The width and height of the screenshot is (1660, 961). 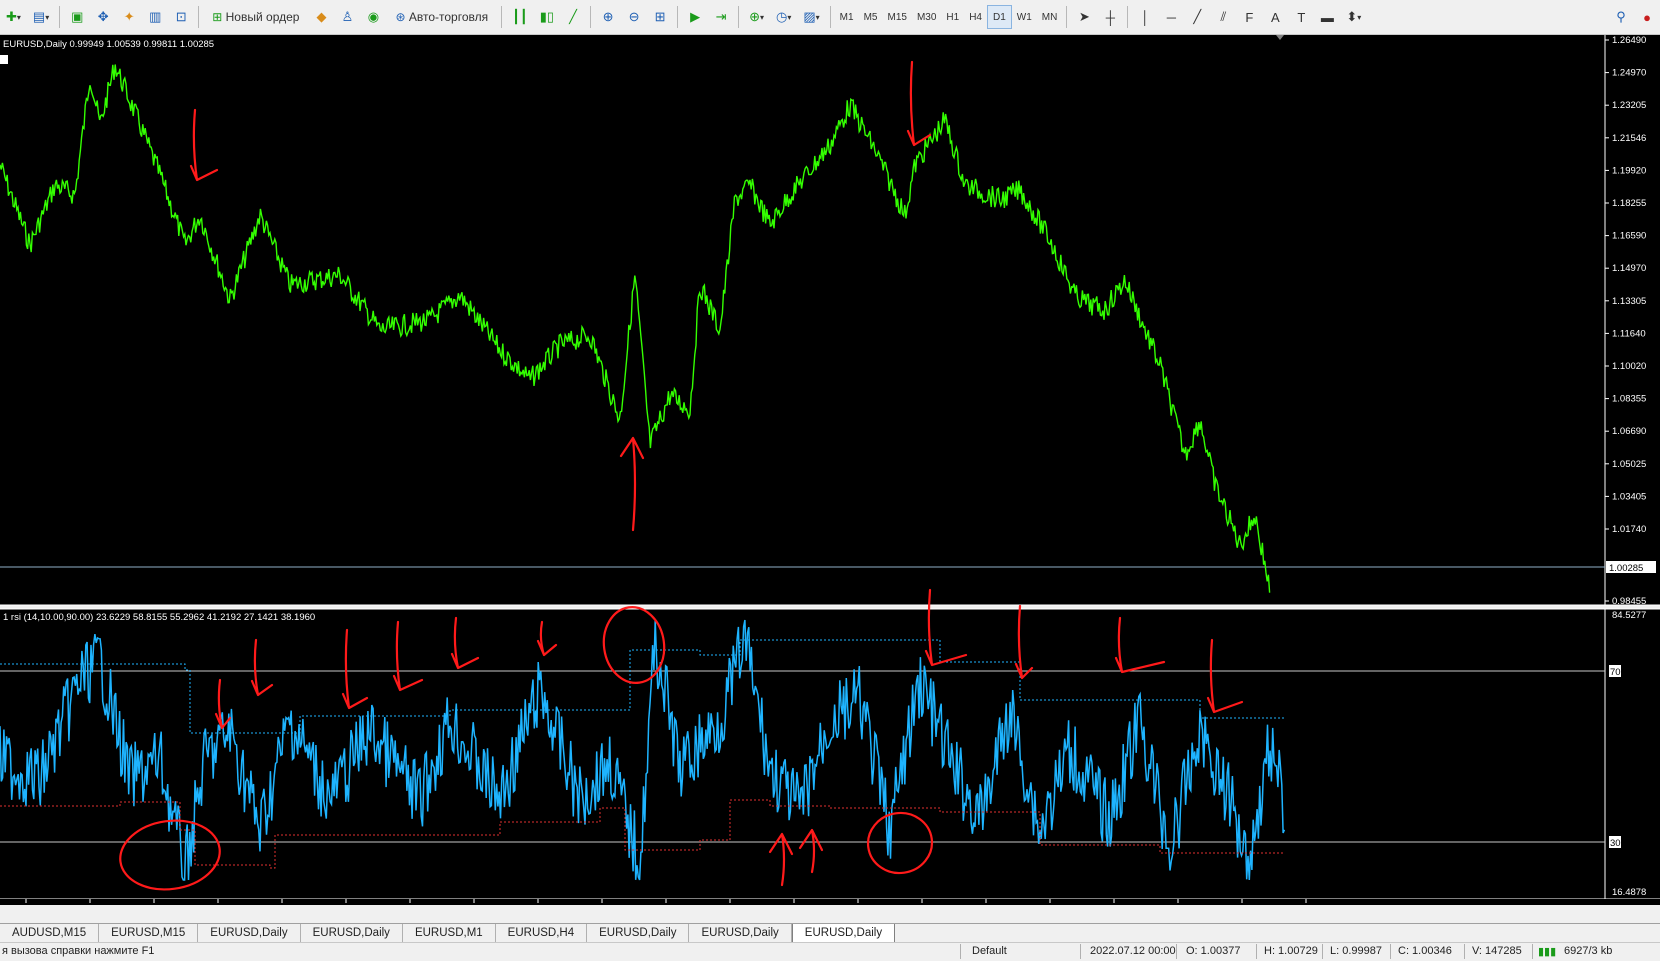 What do you see at coordinates (695, 17) in the screenshot?
I see `auto-scroll-icon: ▶` at bounding box center [695, 17].